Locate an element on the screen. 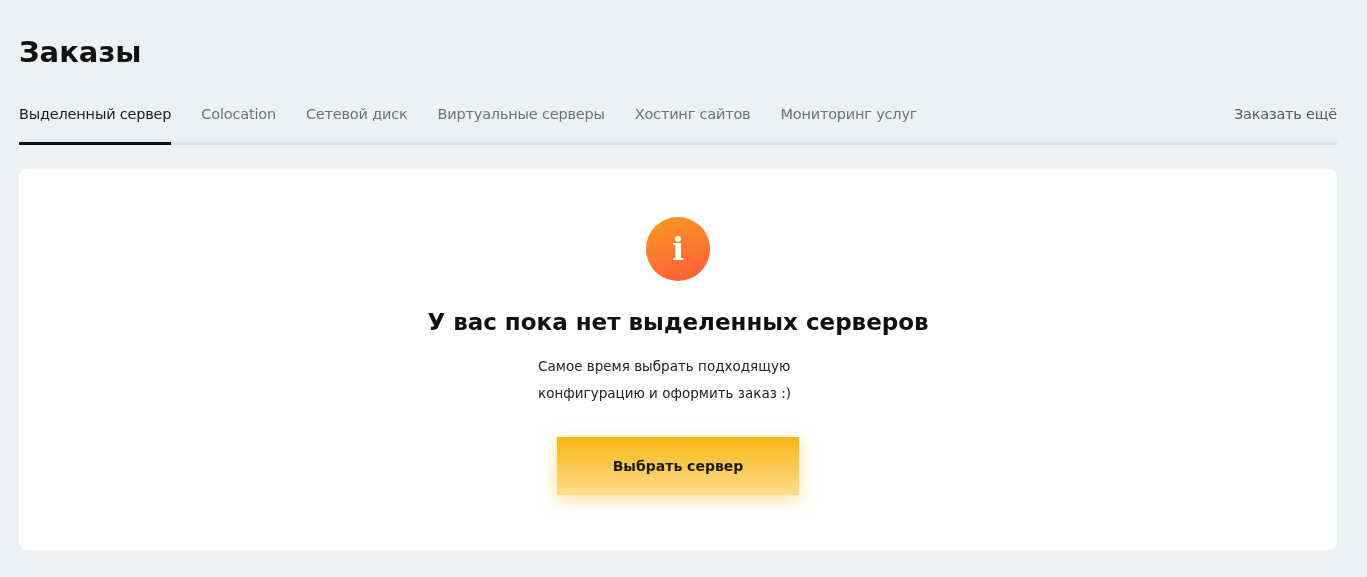  order-more-link: Заказать ещё is located at coordinates (1285, 124).